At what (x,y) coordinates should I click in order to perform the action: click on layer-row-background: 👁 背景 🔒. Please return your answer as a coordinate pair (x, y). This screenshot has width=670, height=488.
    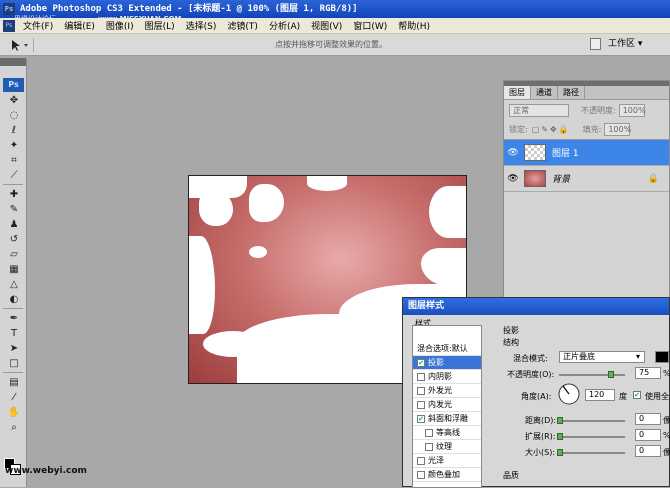
    Looking at the image, I should click on (586, 179).